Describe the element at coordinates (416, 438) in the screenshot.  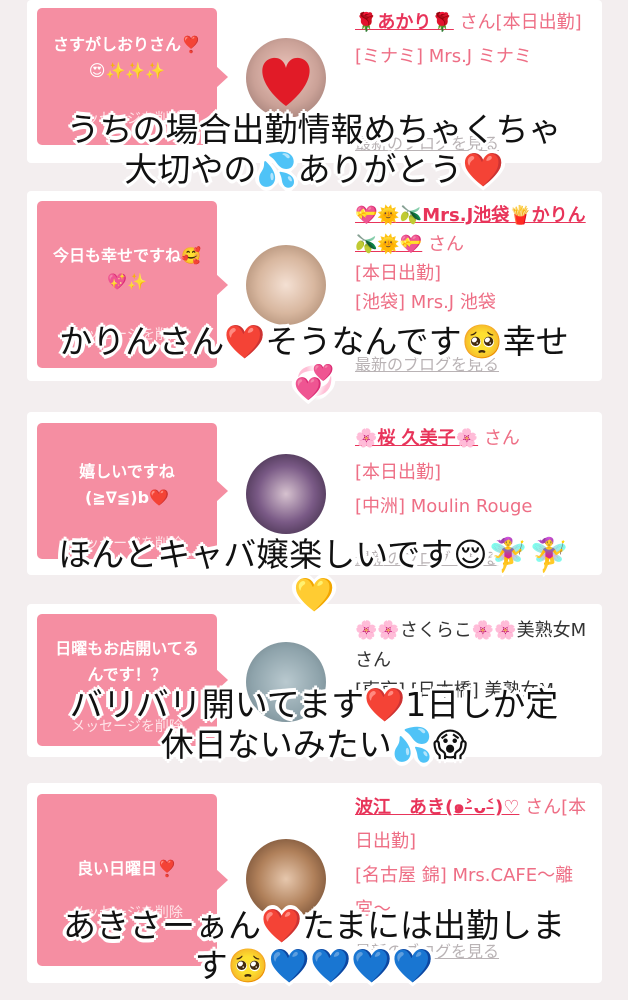
I see `cast-name-link: 🌸桜 久美子🌸` at that location.